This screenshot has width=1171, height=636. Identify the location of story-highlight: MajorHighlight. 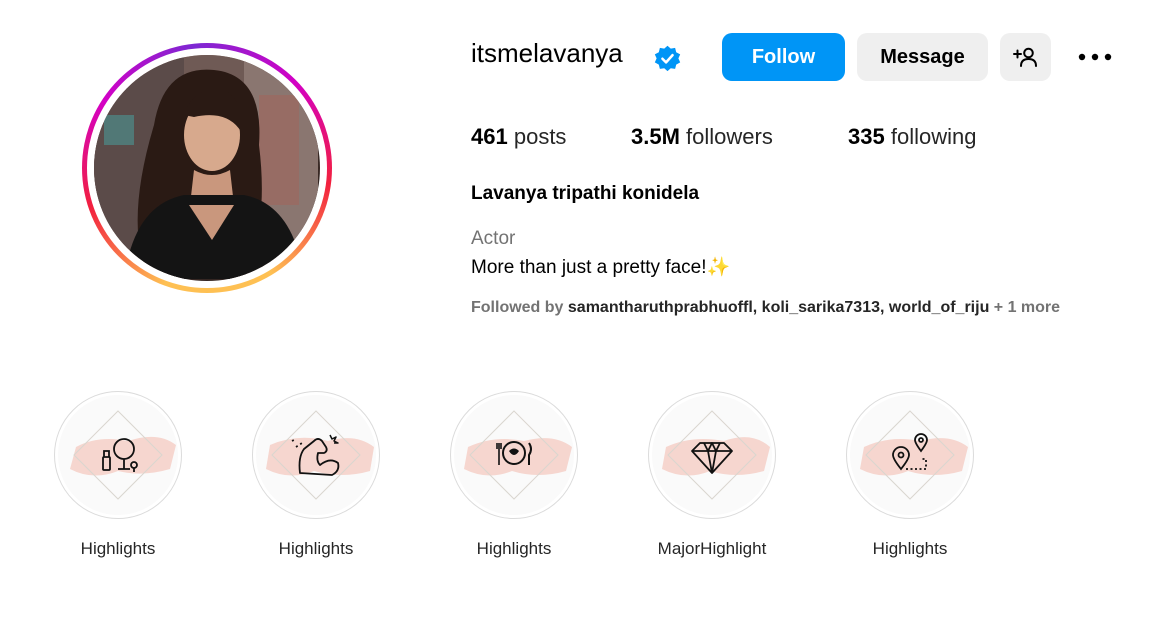
(712, 475).